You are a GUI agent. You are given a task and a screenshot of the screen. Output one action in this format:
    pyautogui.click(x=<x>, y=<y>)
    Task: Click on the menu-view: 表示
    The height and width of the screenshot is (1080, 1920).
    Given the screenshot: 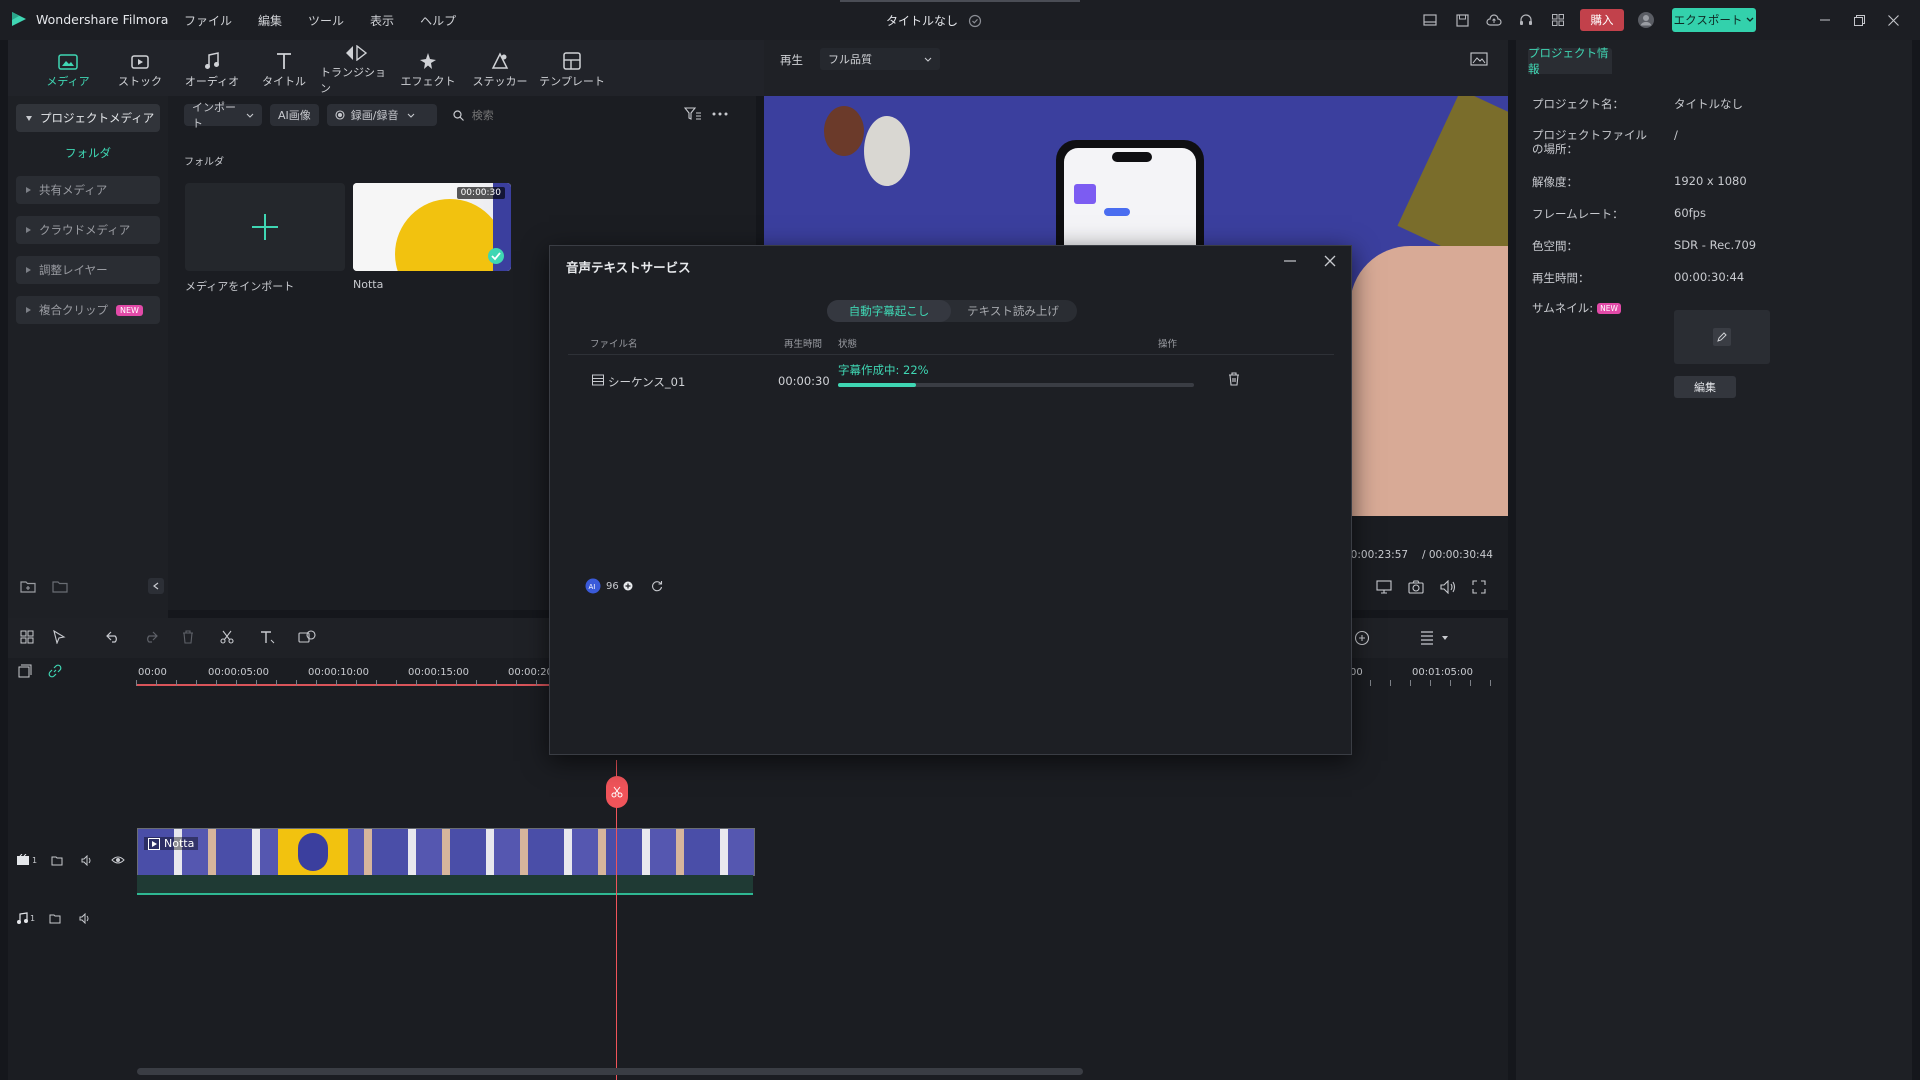 What is the action you would take?
    pyautogui.click(x=382, y=20)
    